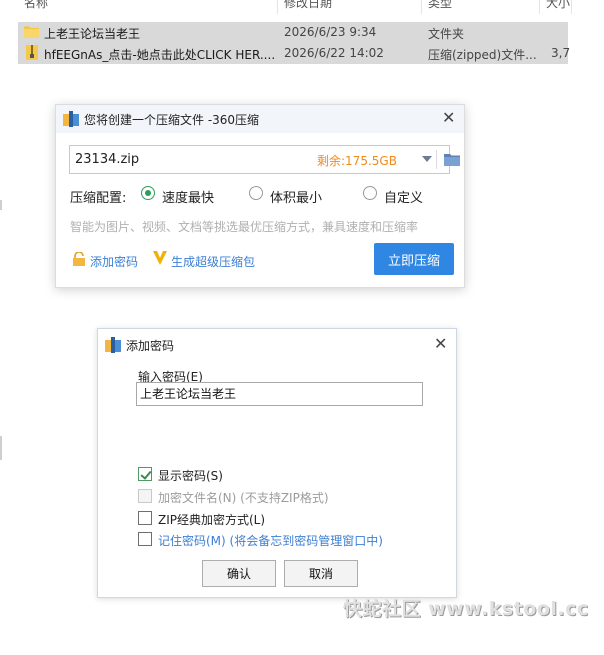 This screenshot has height=655, width=604. Describe the element at coordinates (452, 159) in the screenshot. I see `browse-folder-icon` at that location.